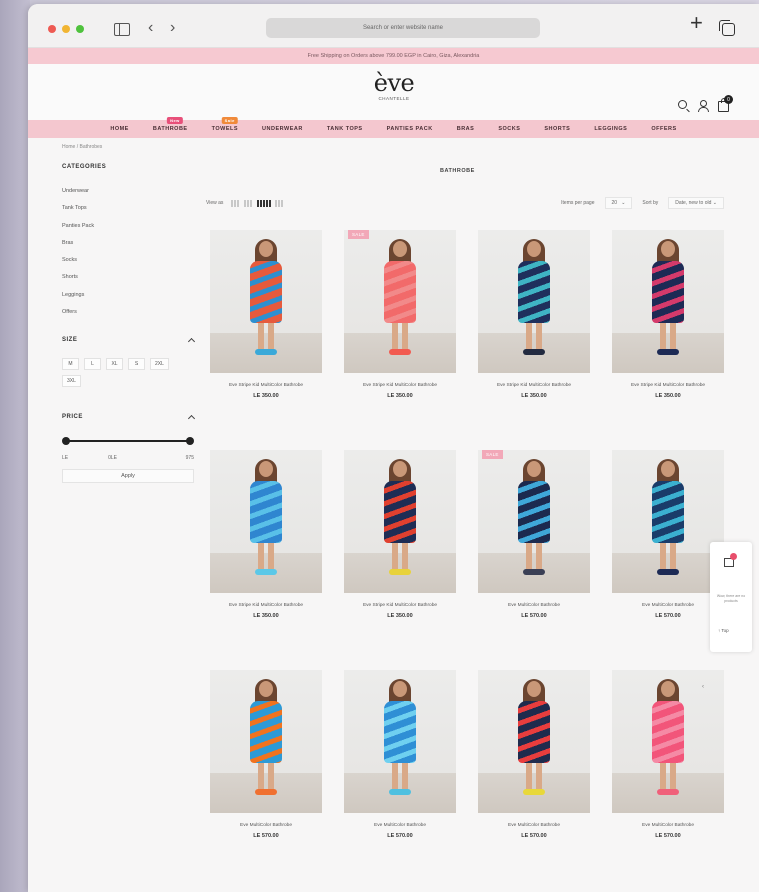 This screenshot has height=892, width=759. Describe the element at coordinates (128, 476) in the screenshot. I see `apply-price-button: Apply` at that location.